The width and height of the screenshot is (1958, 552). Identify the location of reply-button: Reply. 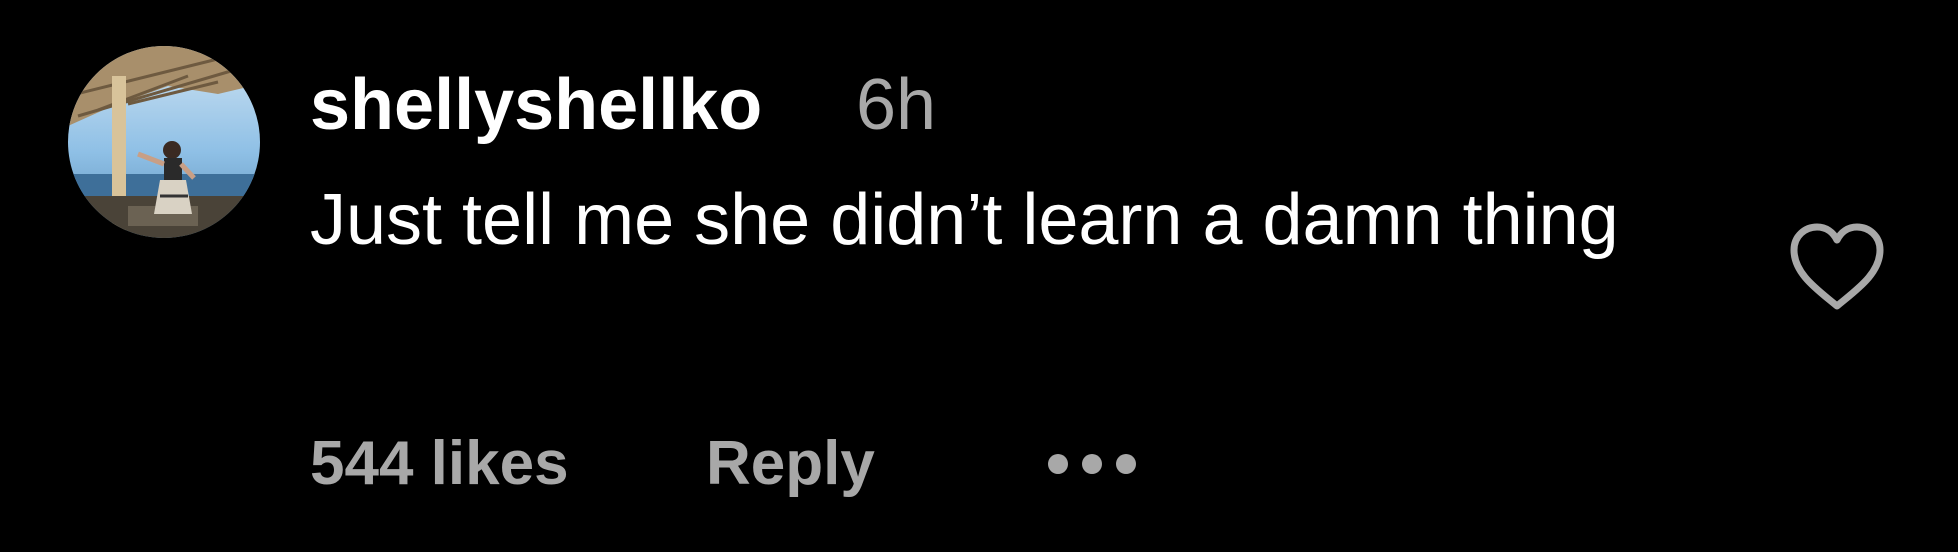
(790, 464).